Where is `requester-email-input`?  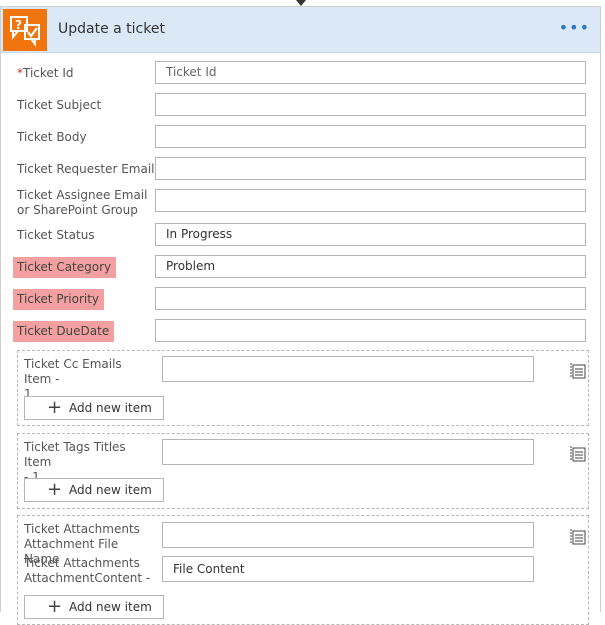
requester-email-input is located at coordinates (370, 168).